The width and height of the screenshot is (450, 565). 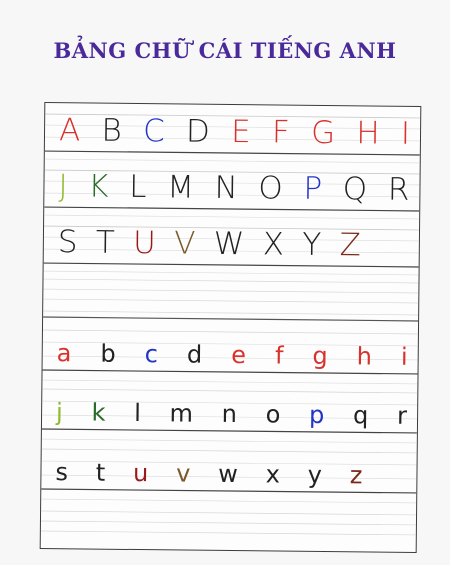 What do you see at coordinates (63, 186) in the screenshot?
I see `uppercase-letter-J: J` at bounding box center [63, 186].